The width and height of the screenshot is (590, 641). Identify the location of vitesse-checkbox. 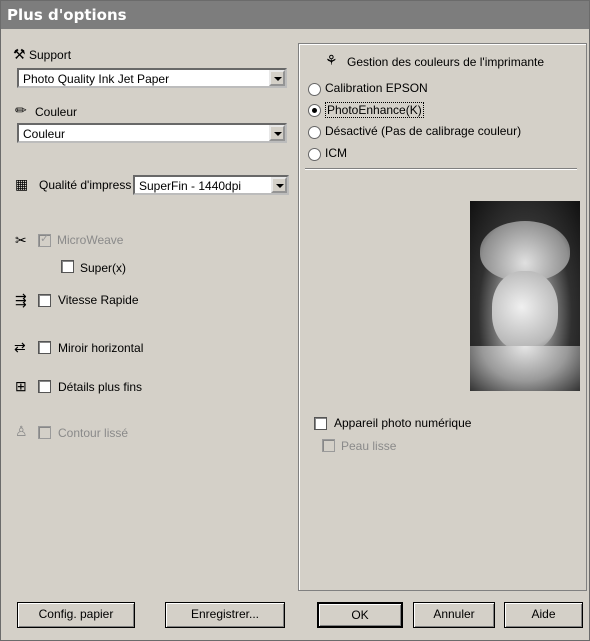
(44, 300).